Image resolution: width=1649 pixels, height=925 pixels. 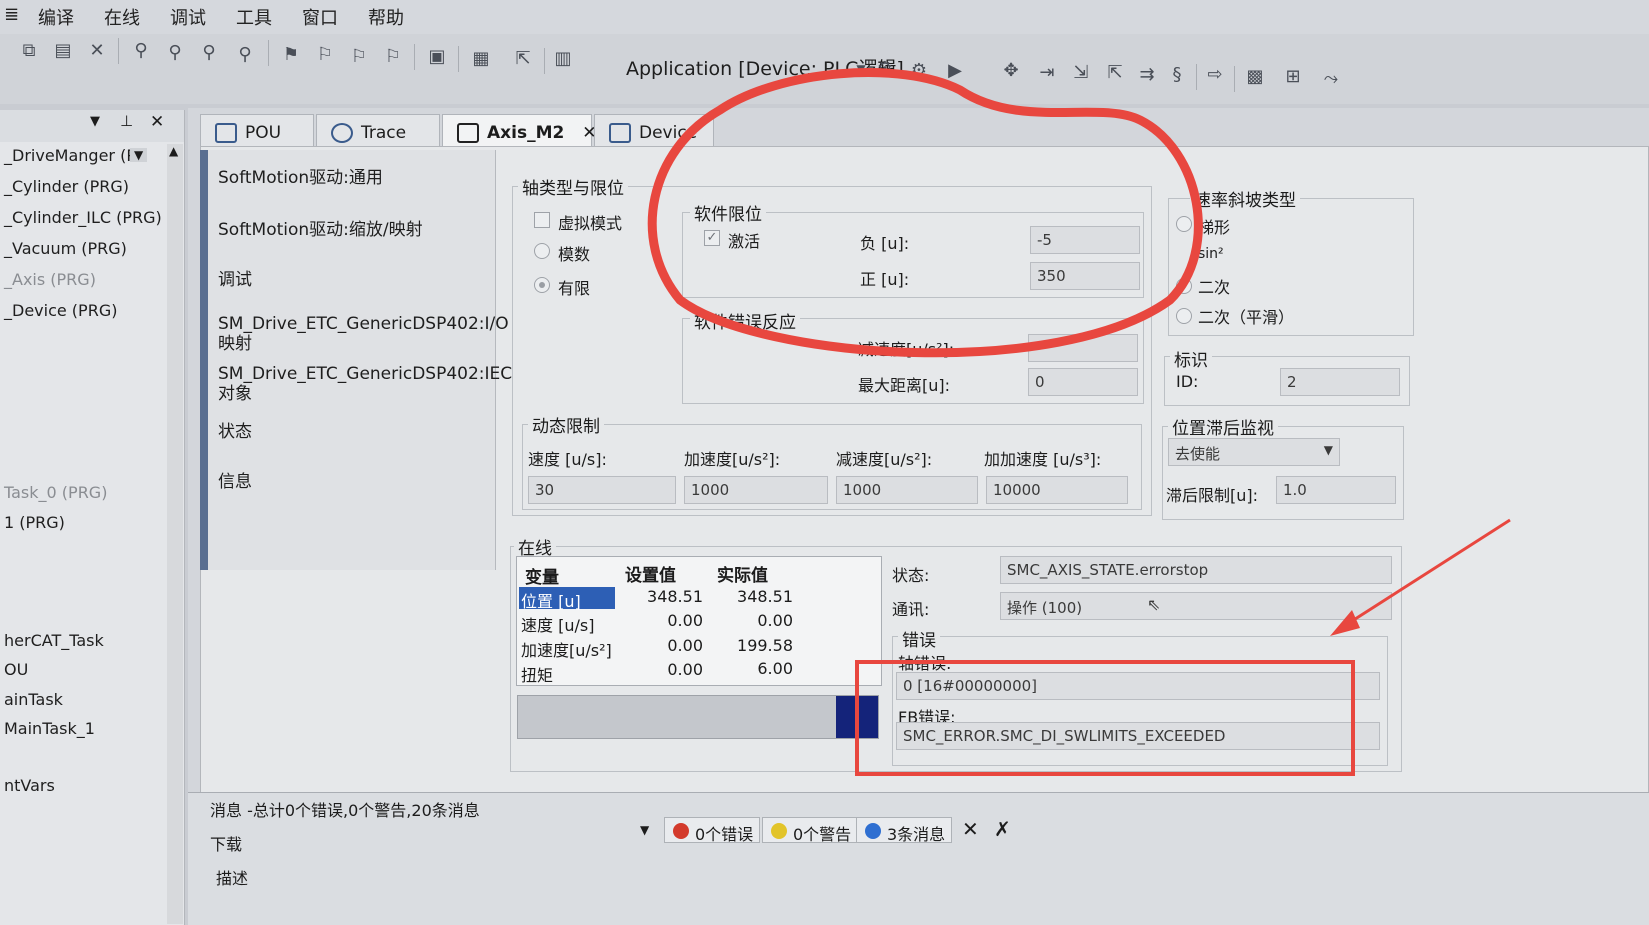 I want to click on export-icon: ⇱, so click(x=523, y=59).